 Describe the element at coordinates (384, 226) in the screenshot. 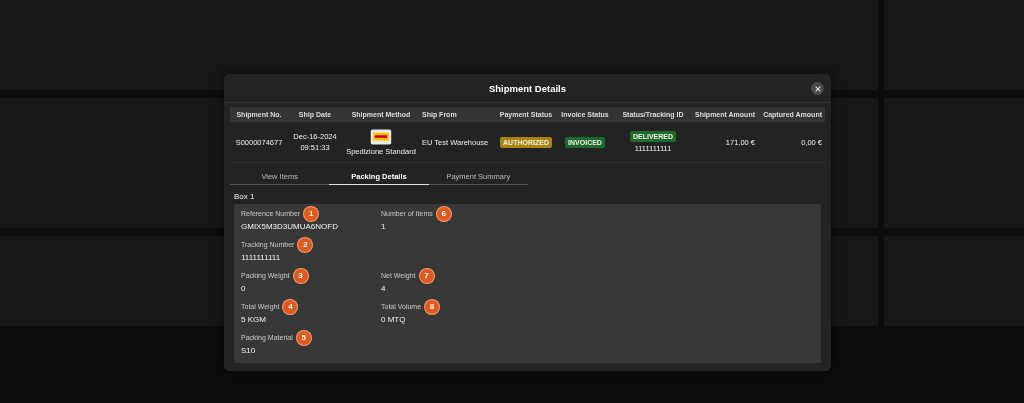

I see `field-value: 1` at that location.